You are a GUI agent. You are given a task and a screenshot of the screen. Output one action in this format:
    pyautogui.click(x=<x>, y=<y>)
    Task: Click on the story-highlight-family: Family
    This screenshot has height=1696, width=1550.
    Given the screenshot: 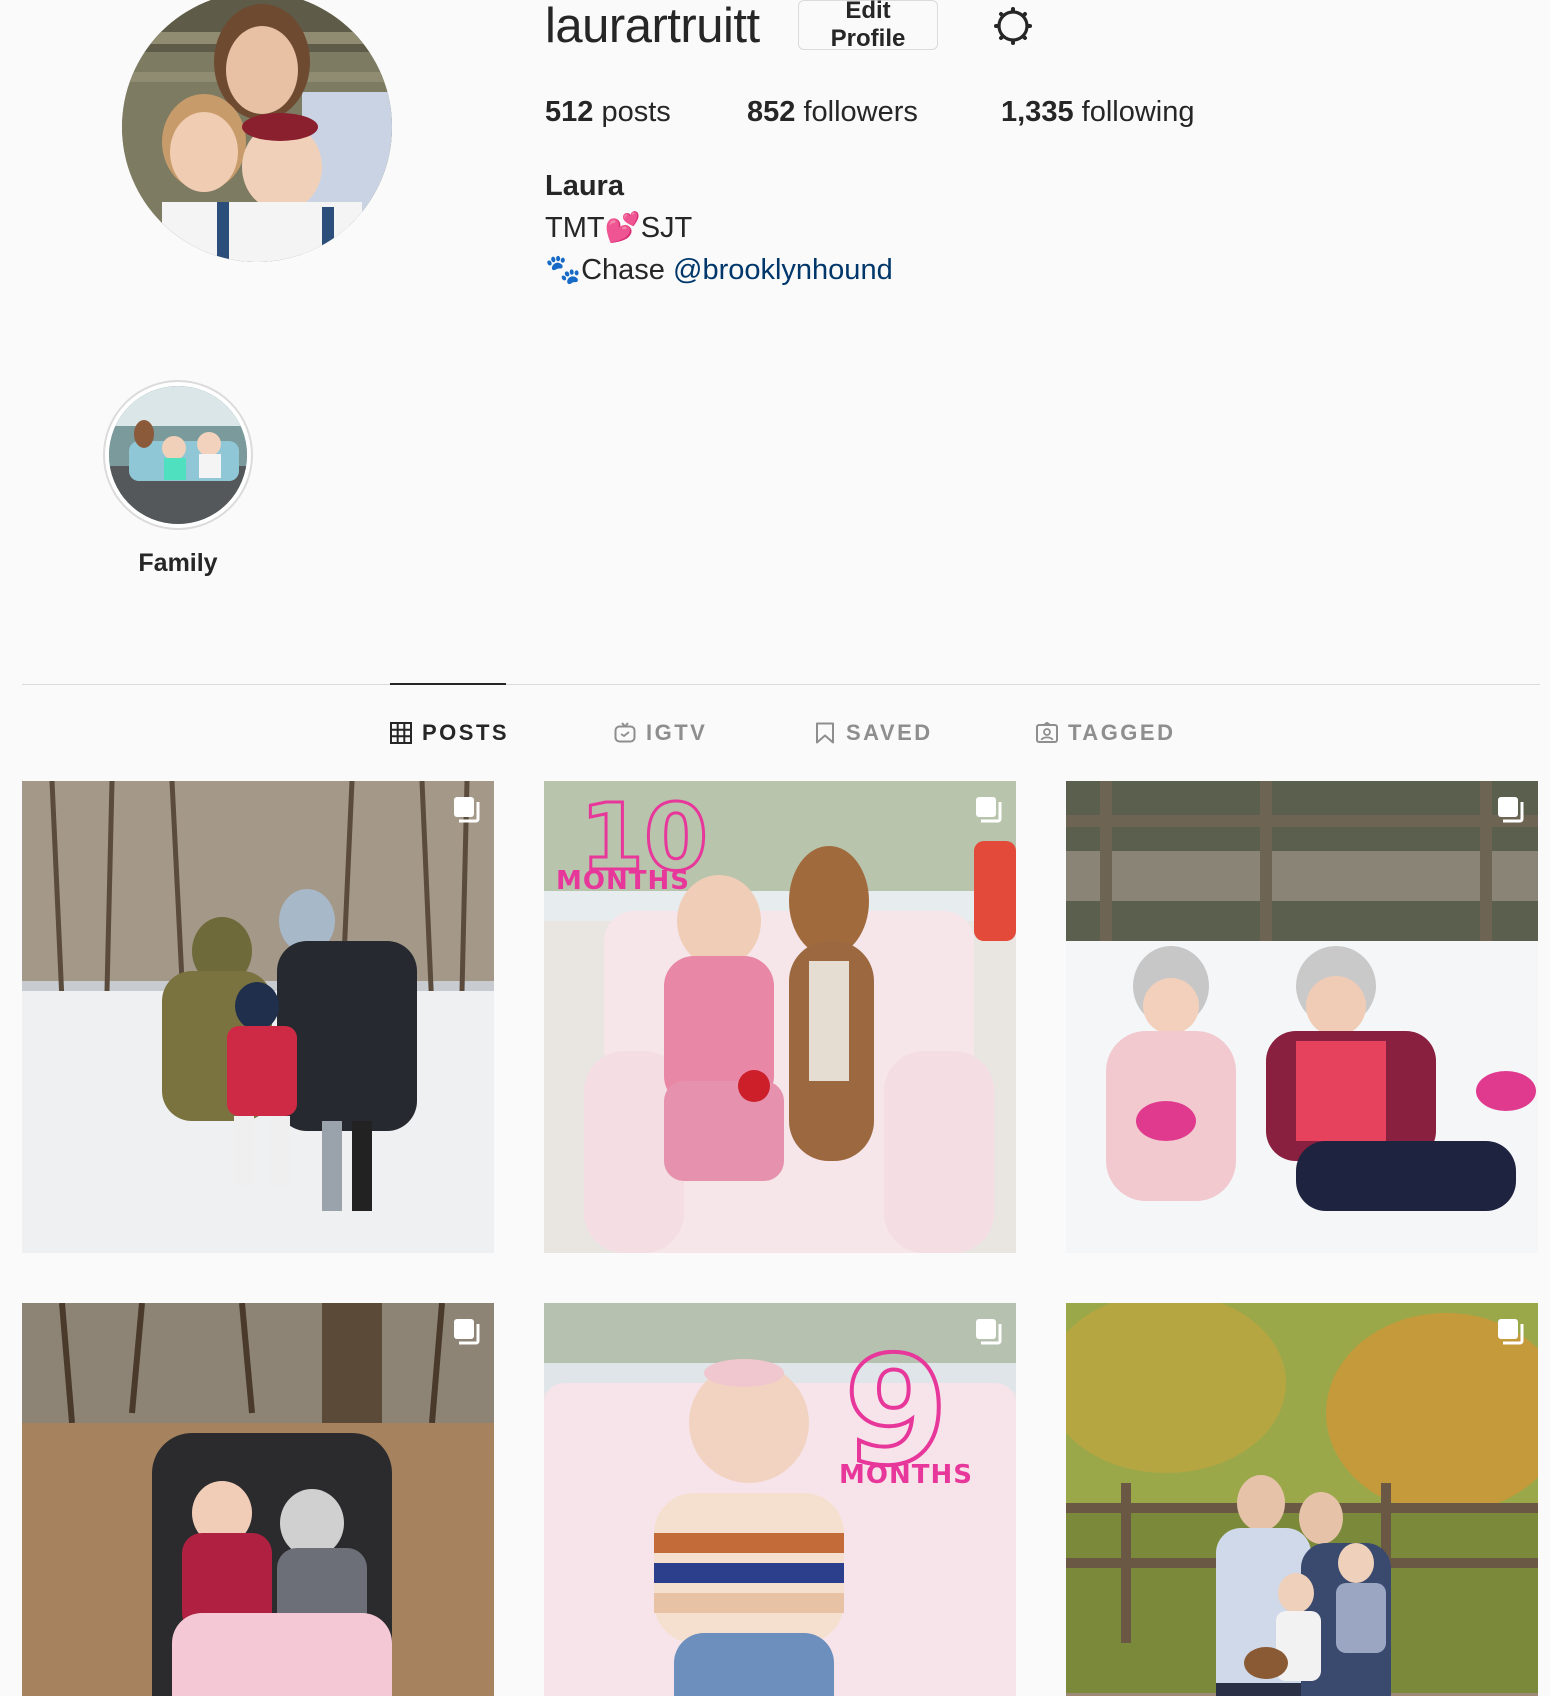 What is the action you would take?
    pyautogui.click(x=178, y=479)
    